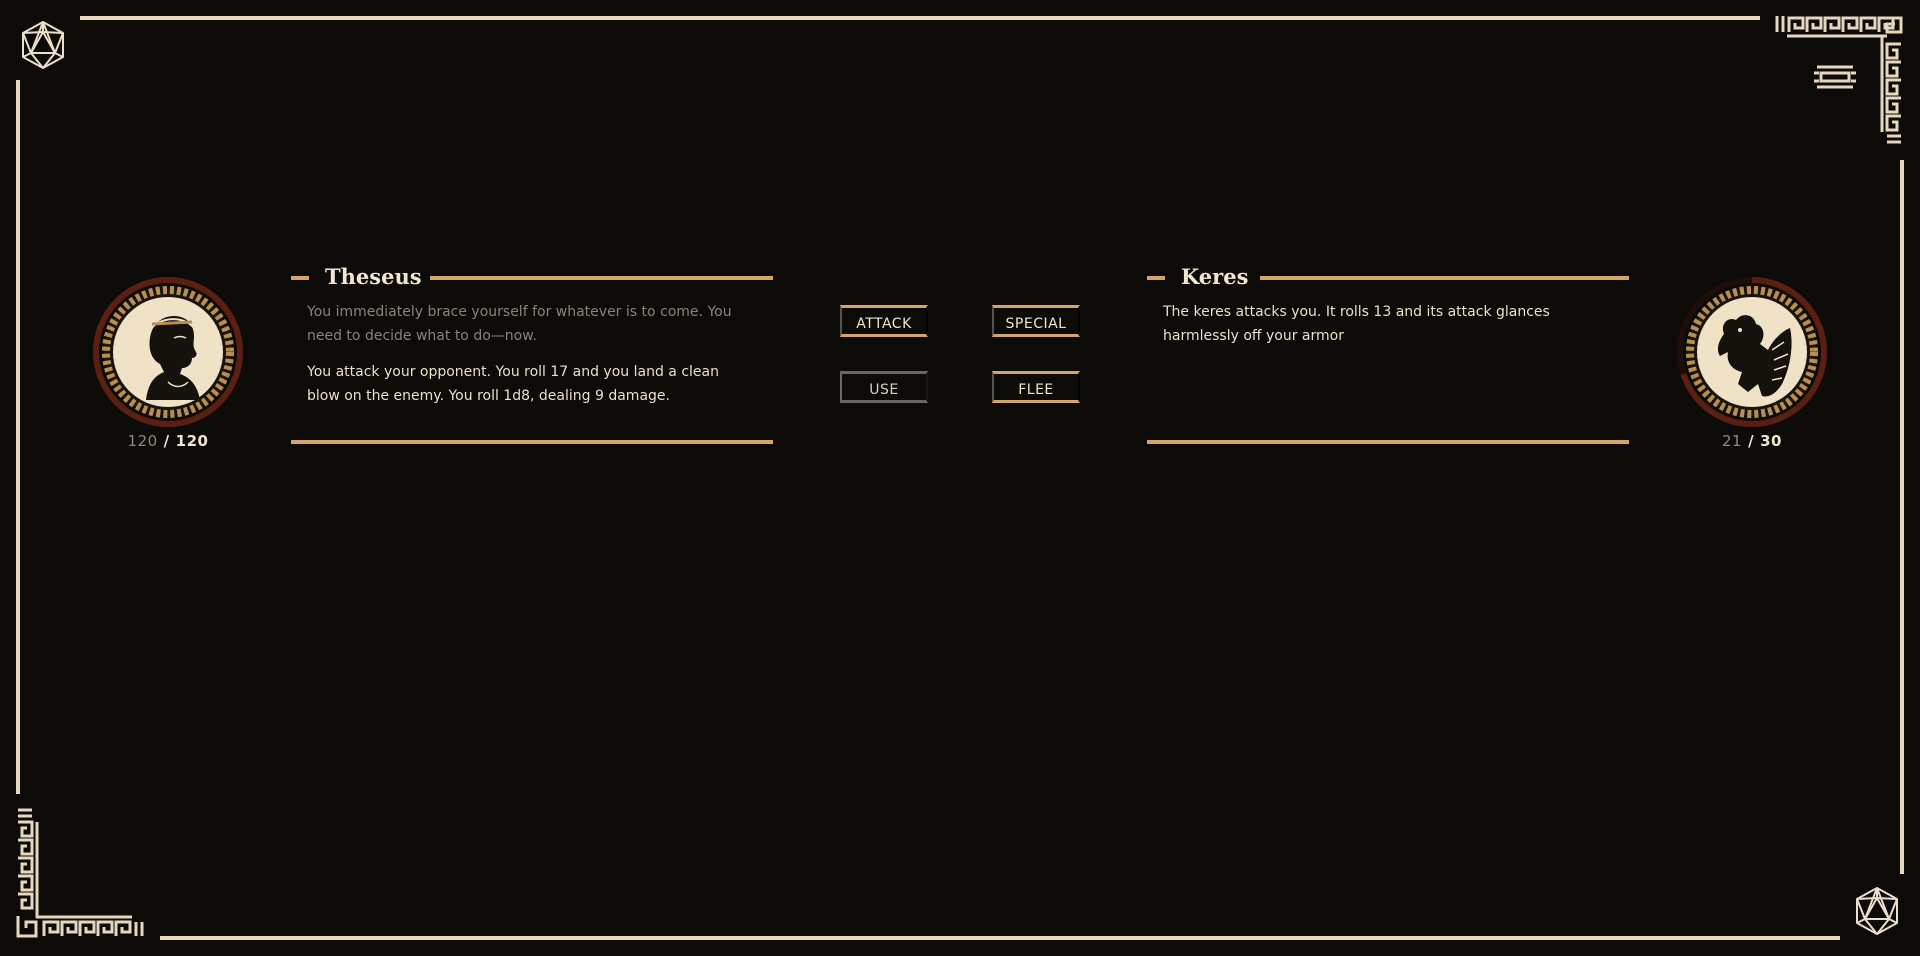  What do you see at coordinates (884, 387) in the screenshot?
I see `use-button: USE` at bounding box center [884, 387].